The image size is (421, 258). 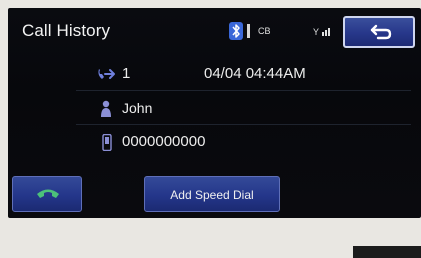 I want to click on page-title: Call History, so click(x=66, y=30).